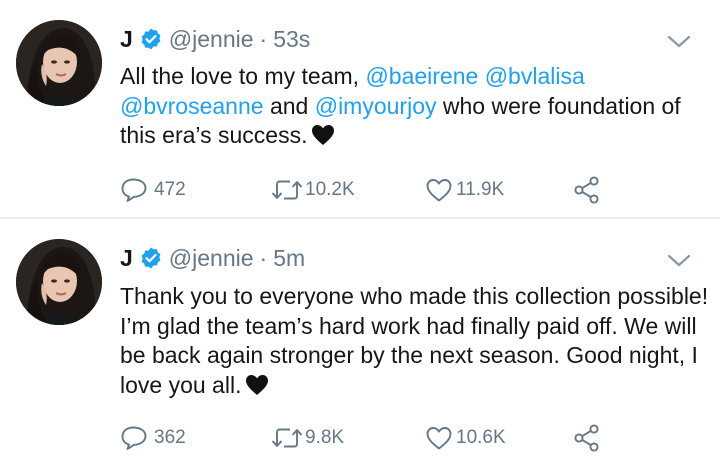  What do you see at coordinates (376, 106) in the screenshot?
I see `mention-link: @imyourjoy` at bounding box center [376, 106].